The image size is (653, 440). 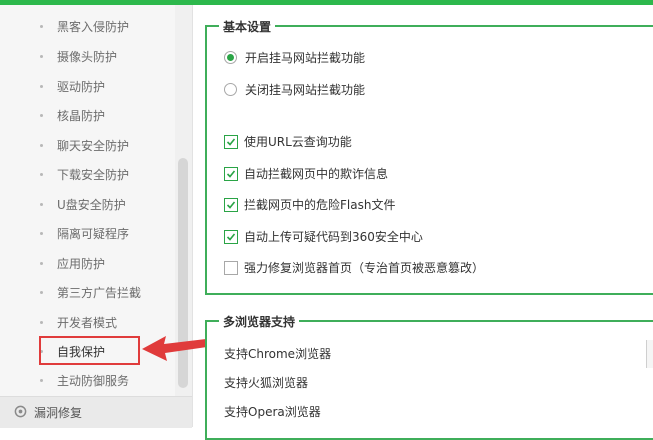 What do you see at coordinates (99, 293) in the screenshot?
I see `sidebar-item-label: 第三方广告拦截` at bounding box center [99, 293].